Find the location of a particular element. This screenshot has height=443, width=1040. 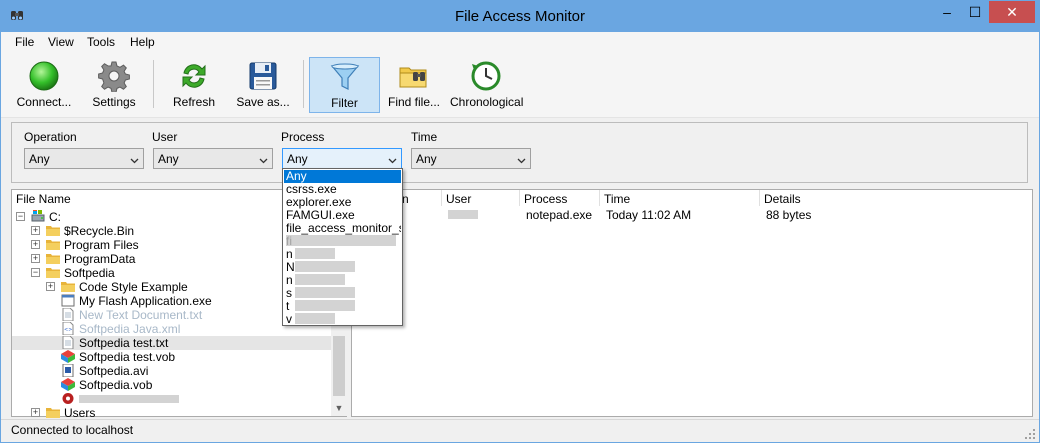

window-title: File Access Monitor is located at coordinates (520, 16).